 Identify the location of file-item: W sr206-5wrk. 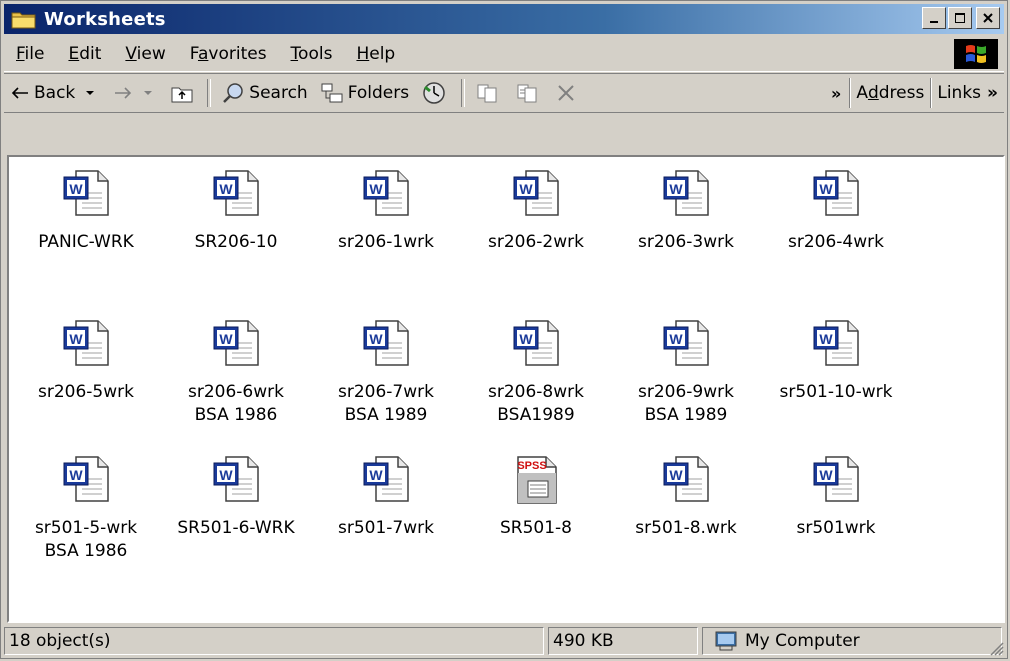
(86, 361).